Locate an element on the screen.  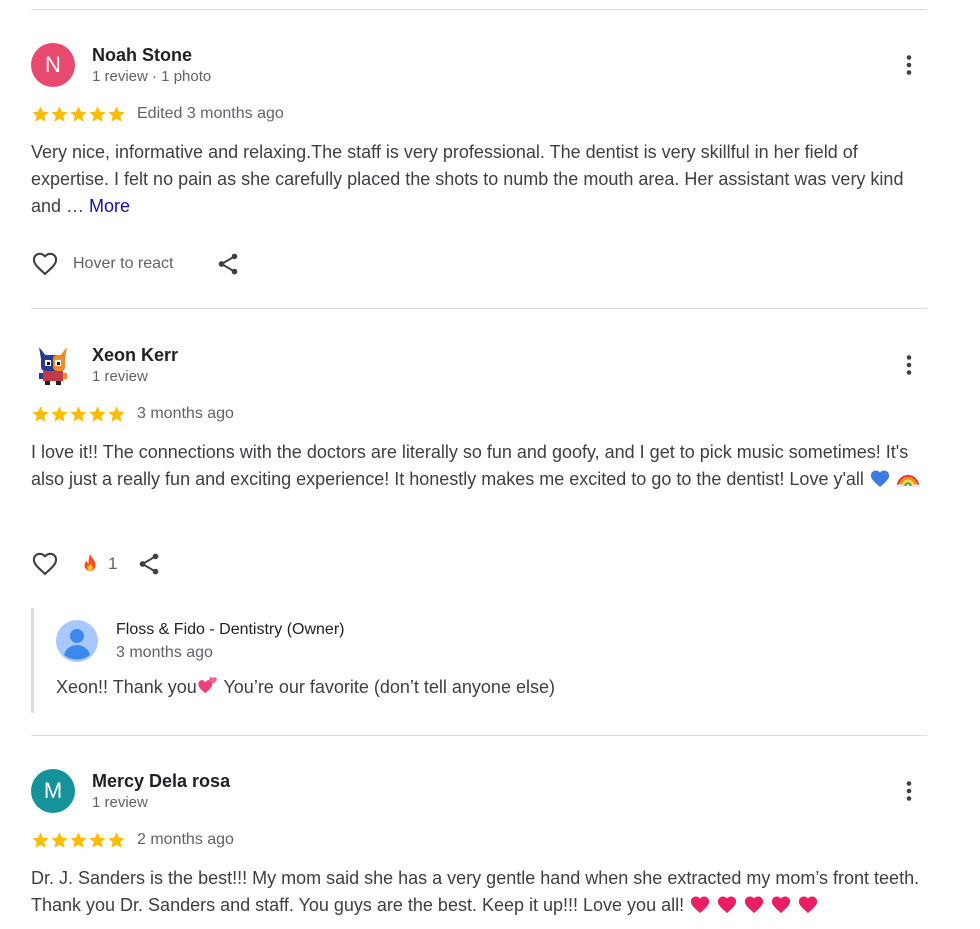
rating-row: 2 months ago is located at coordinates (132, 840).